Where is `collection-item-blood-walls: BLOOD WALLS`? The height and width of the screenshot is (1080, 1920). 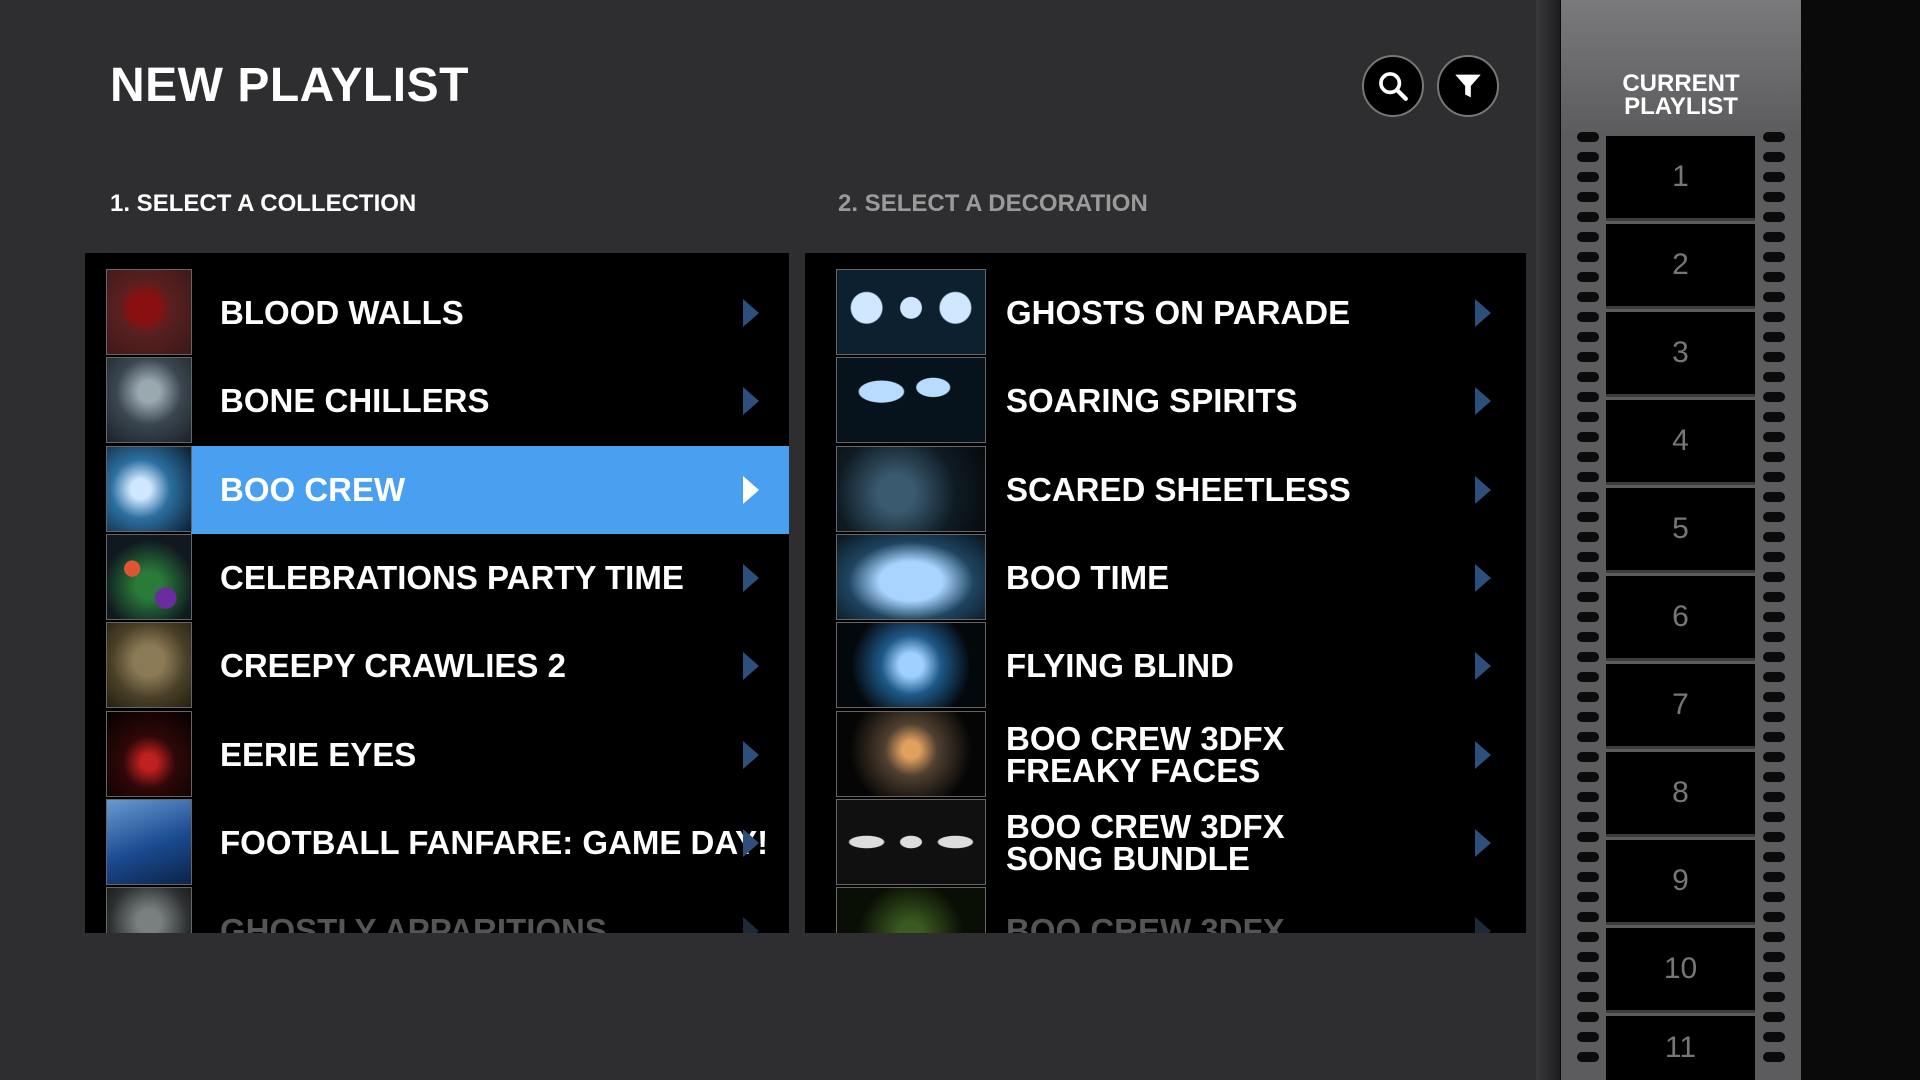
collection-item-blood-walls: BLOOD WALLS is located at coordinates (437, 313).